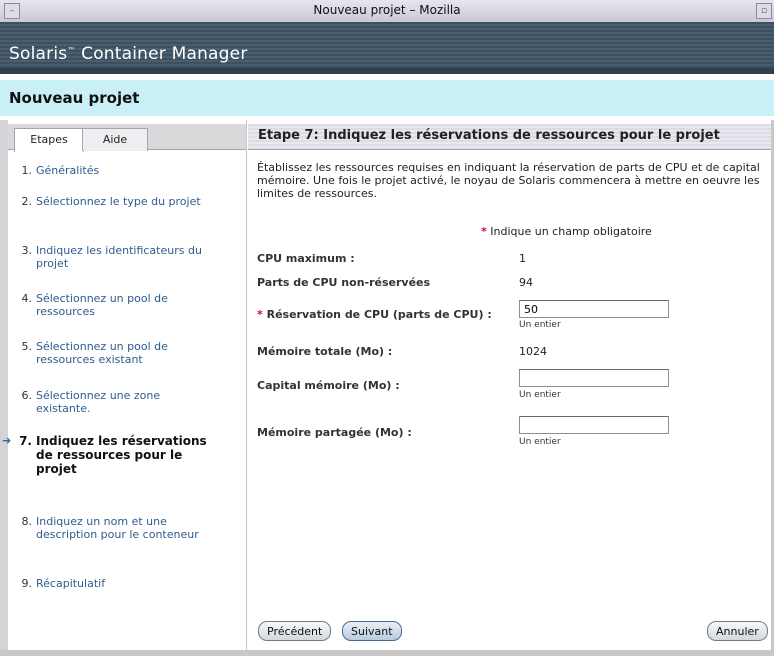 The image size is (774, 656). What do you see at coordinates (594, 425) in the screenshot?
I see `mem-shared-input` at bounding box center [594, 425].